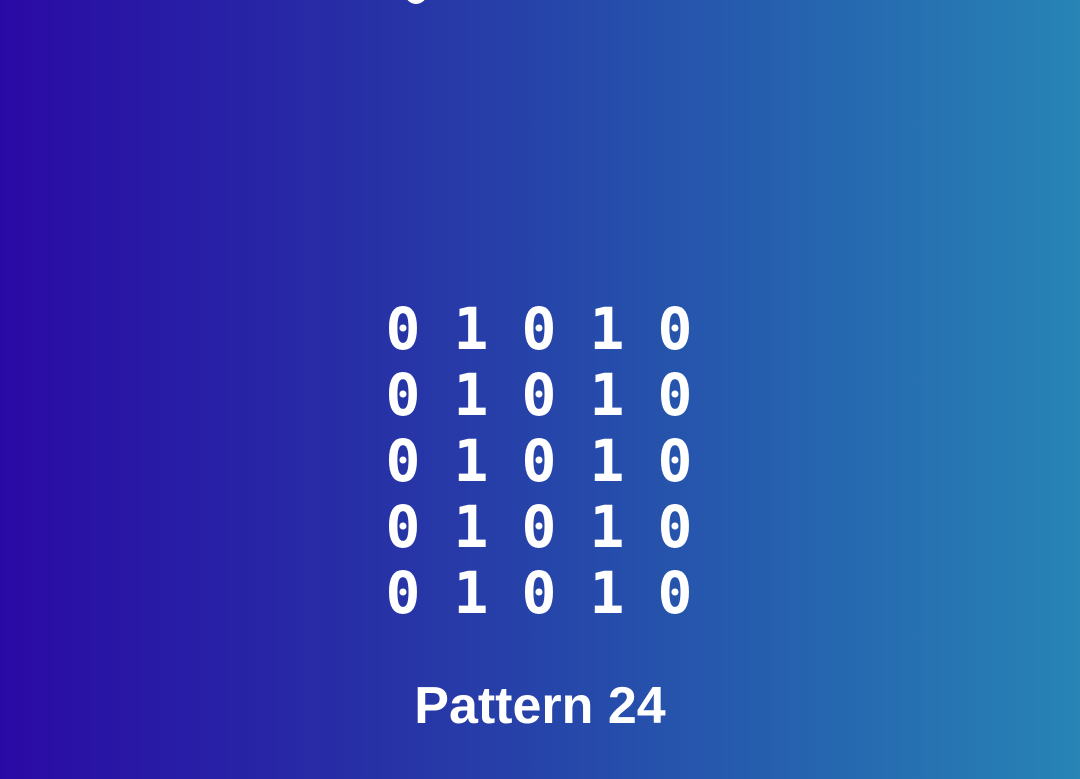 The image size is (1080, 779). I want to click on pattern-caption: Pattern 24, so click(540, 706).